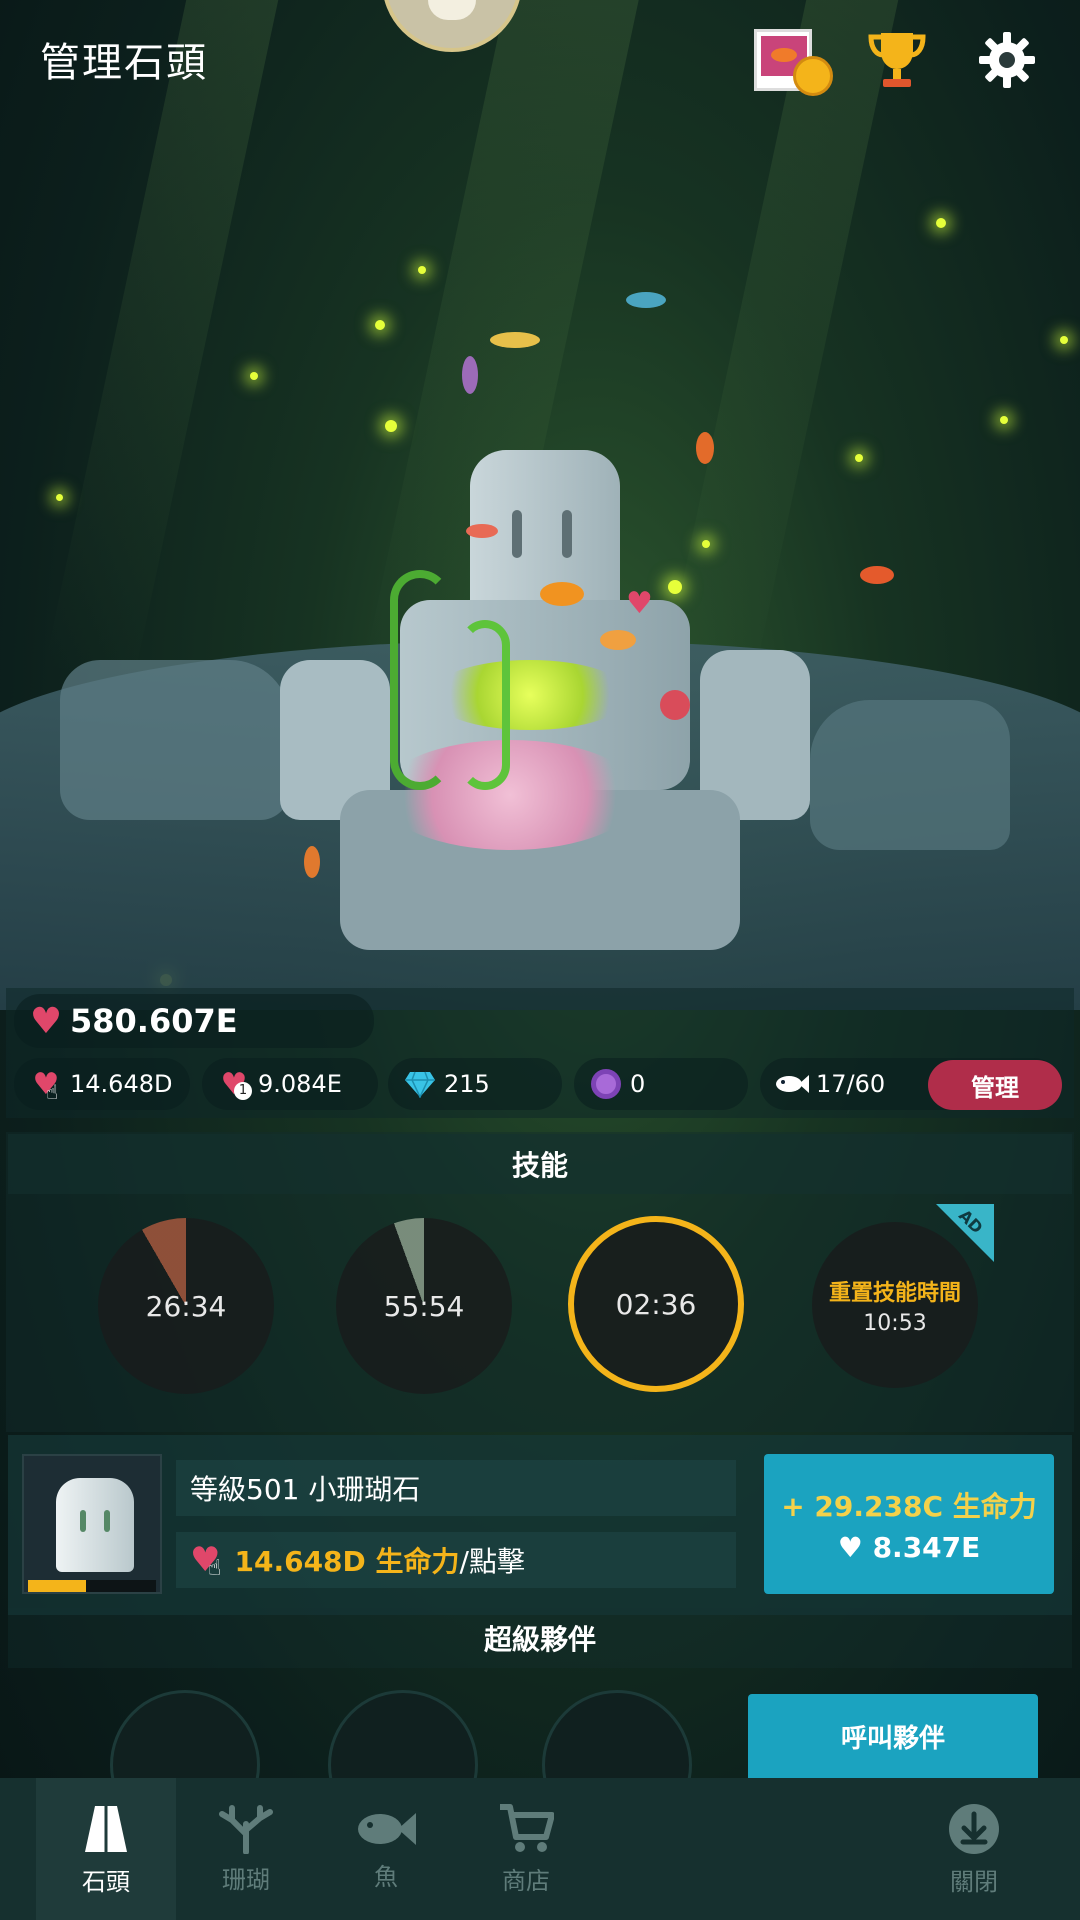  I want to click on manage-fish-button: 管理, so click(995, 1085).